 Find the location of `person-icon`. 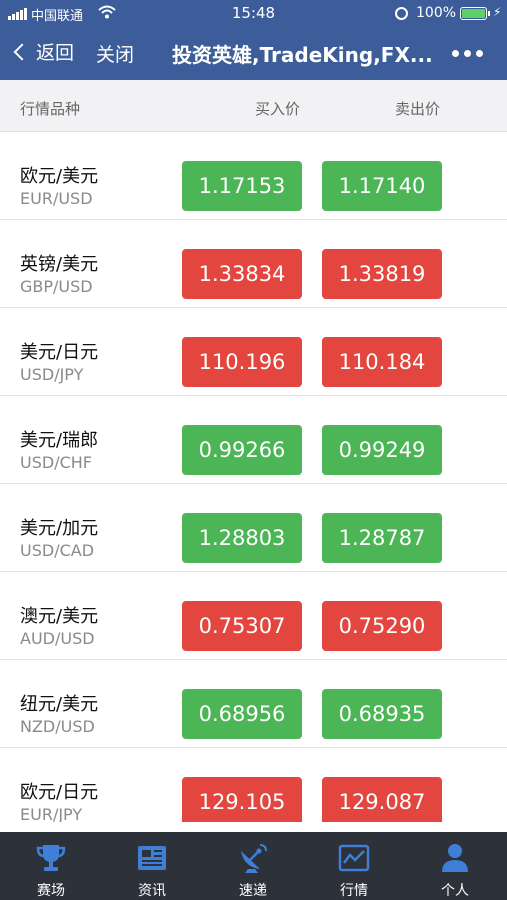

person-icon is located at coordinates (455, 858).